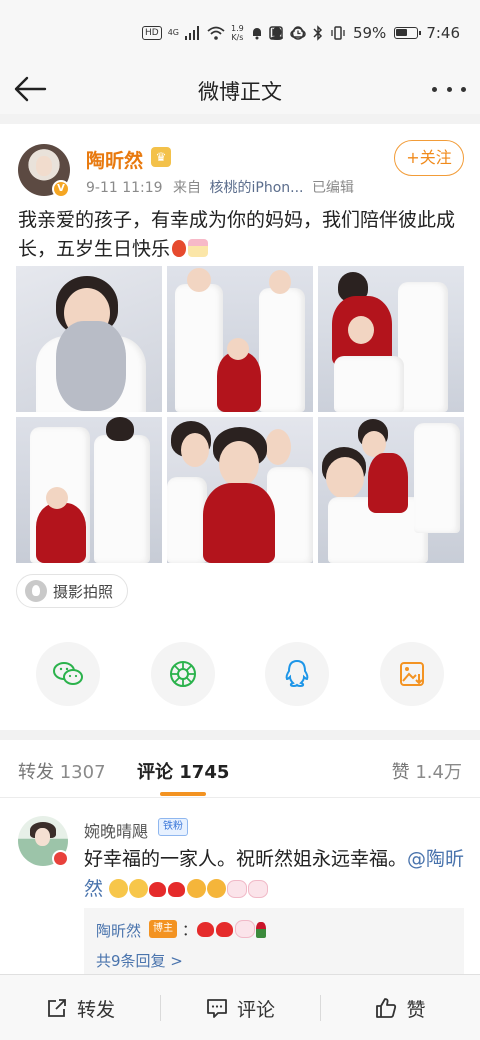 Image resolution: width=480 pixels, height=1040 pixels. What do you see at coordinates (338, 33) in the screenshot?
I see `vibrate-icon` at bounding box center [338, 33].